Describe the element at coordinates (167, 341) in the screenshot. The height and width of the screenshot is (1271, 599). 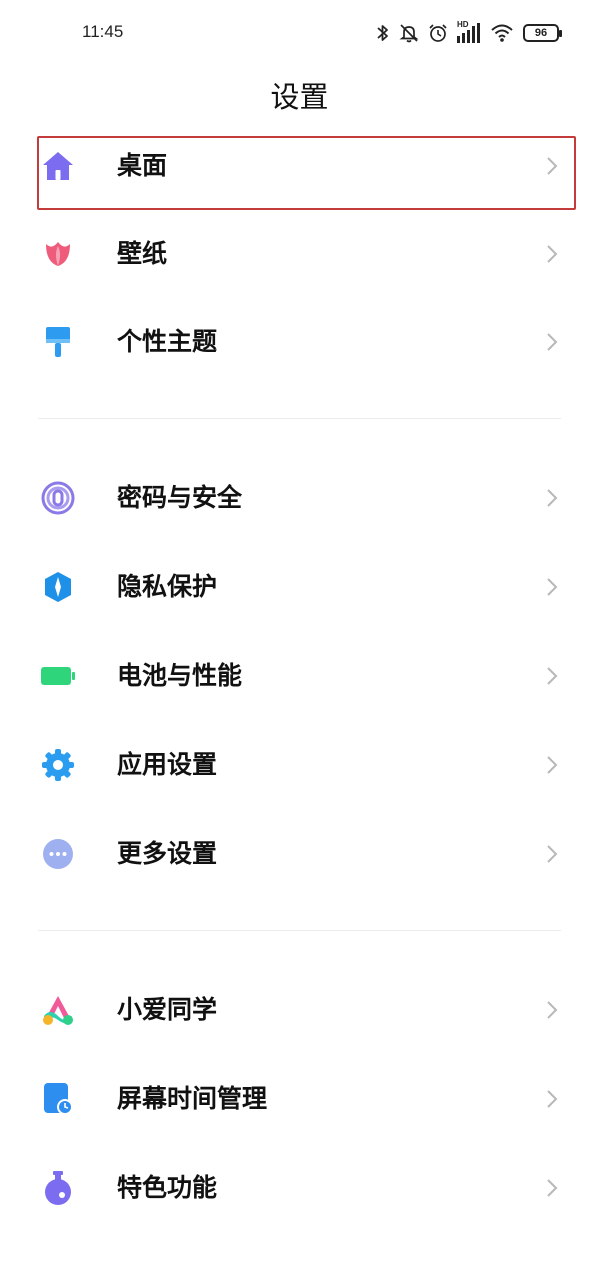
I see `settings-item-label: 个性主题` at that location.